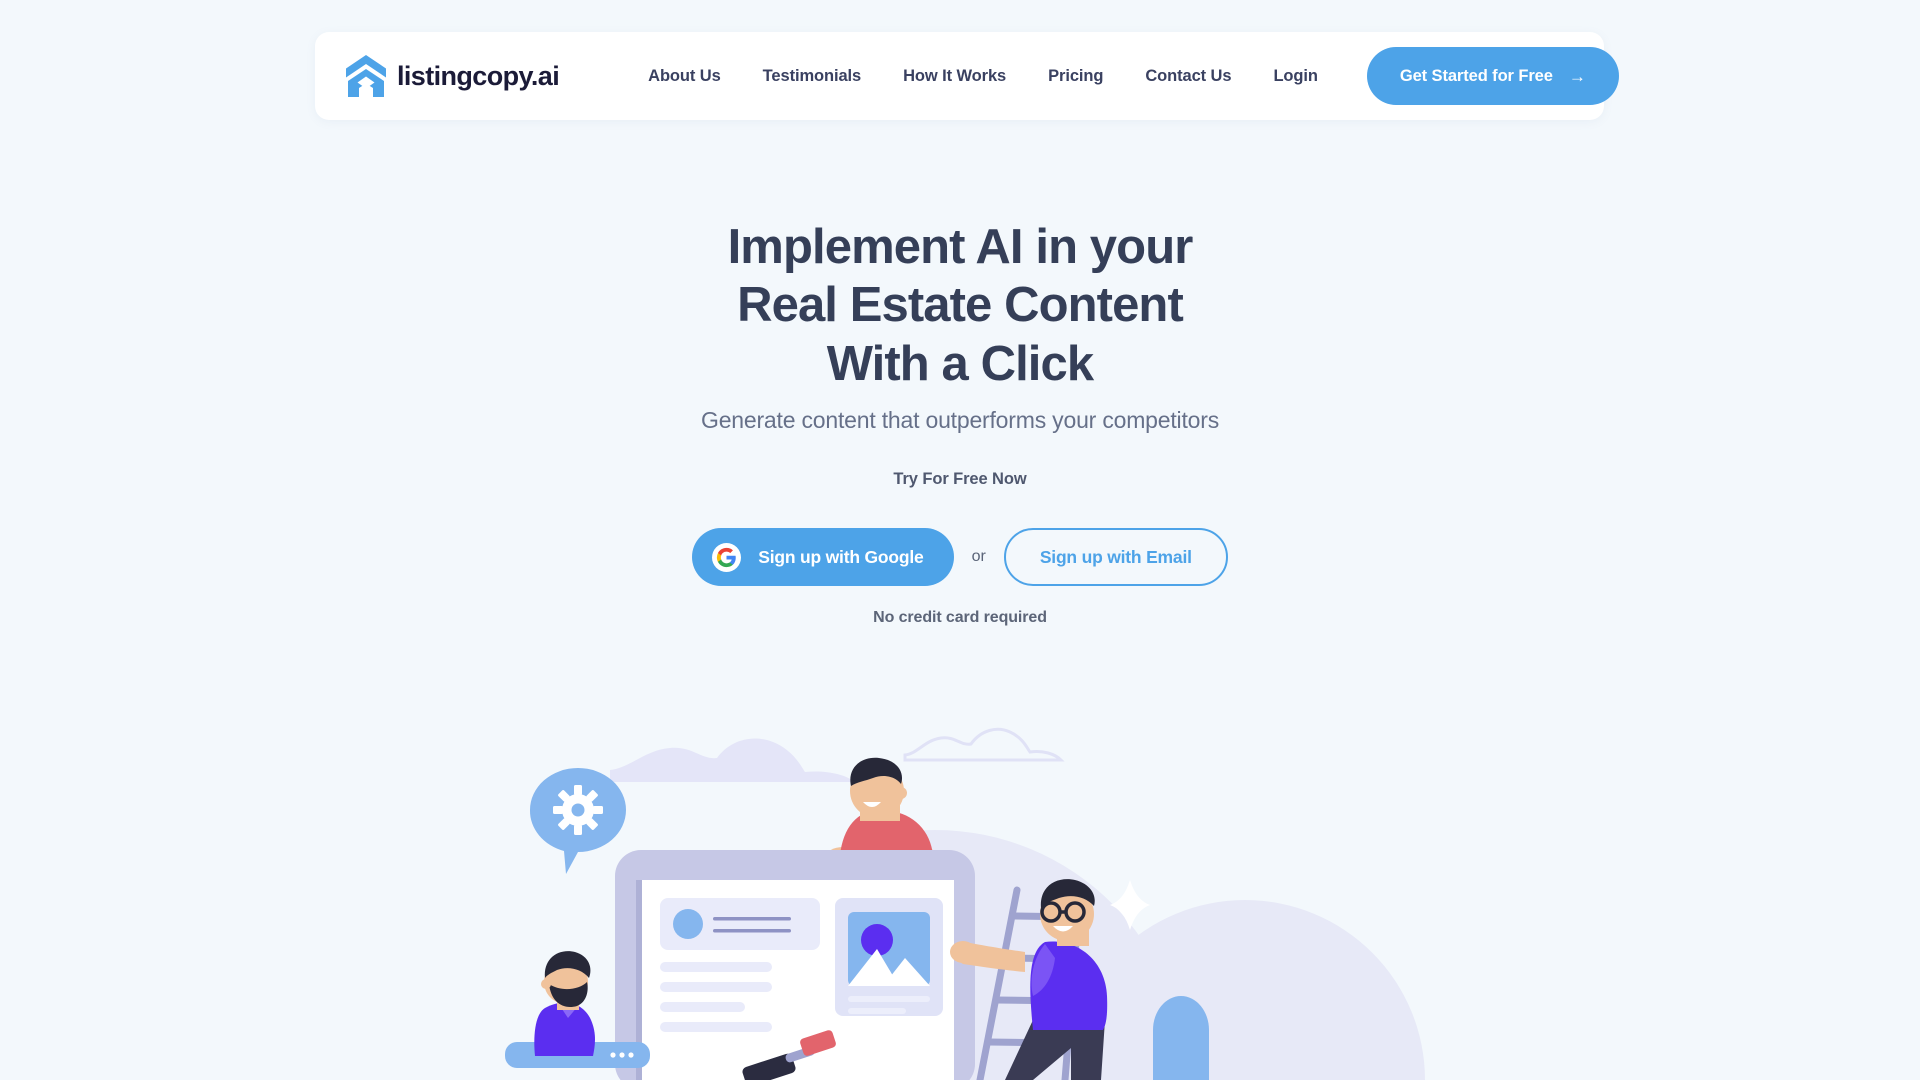 The width and height of the screenshot is (1920, 1080). What do you see at coordinates (684, 76) in the screenshot?
I see `nav-item-about-us: About Us` at bounding box center [684, 76].